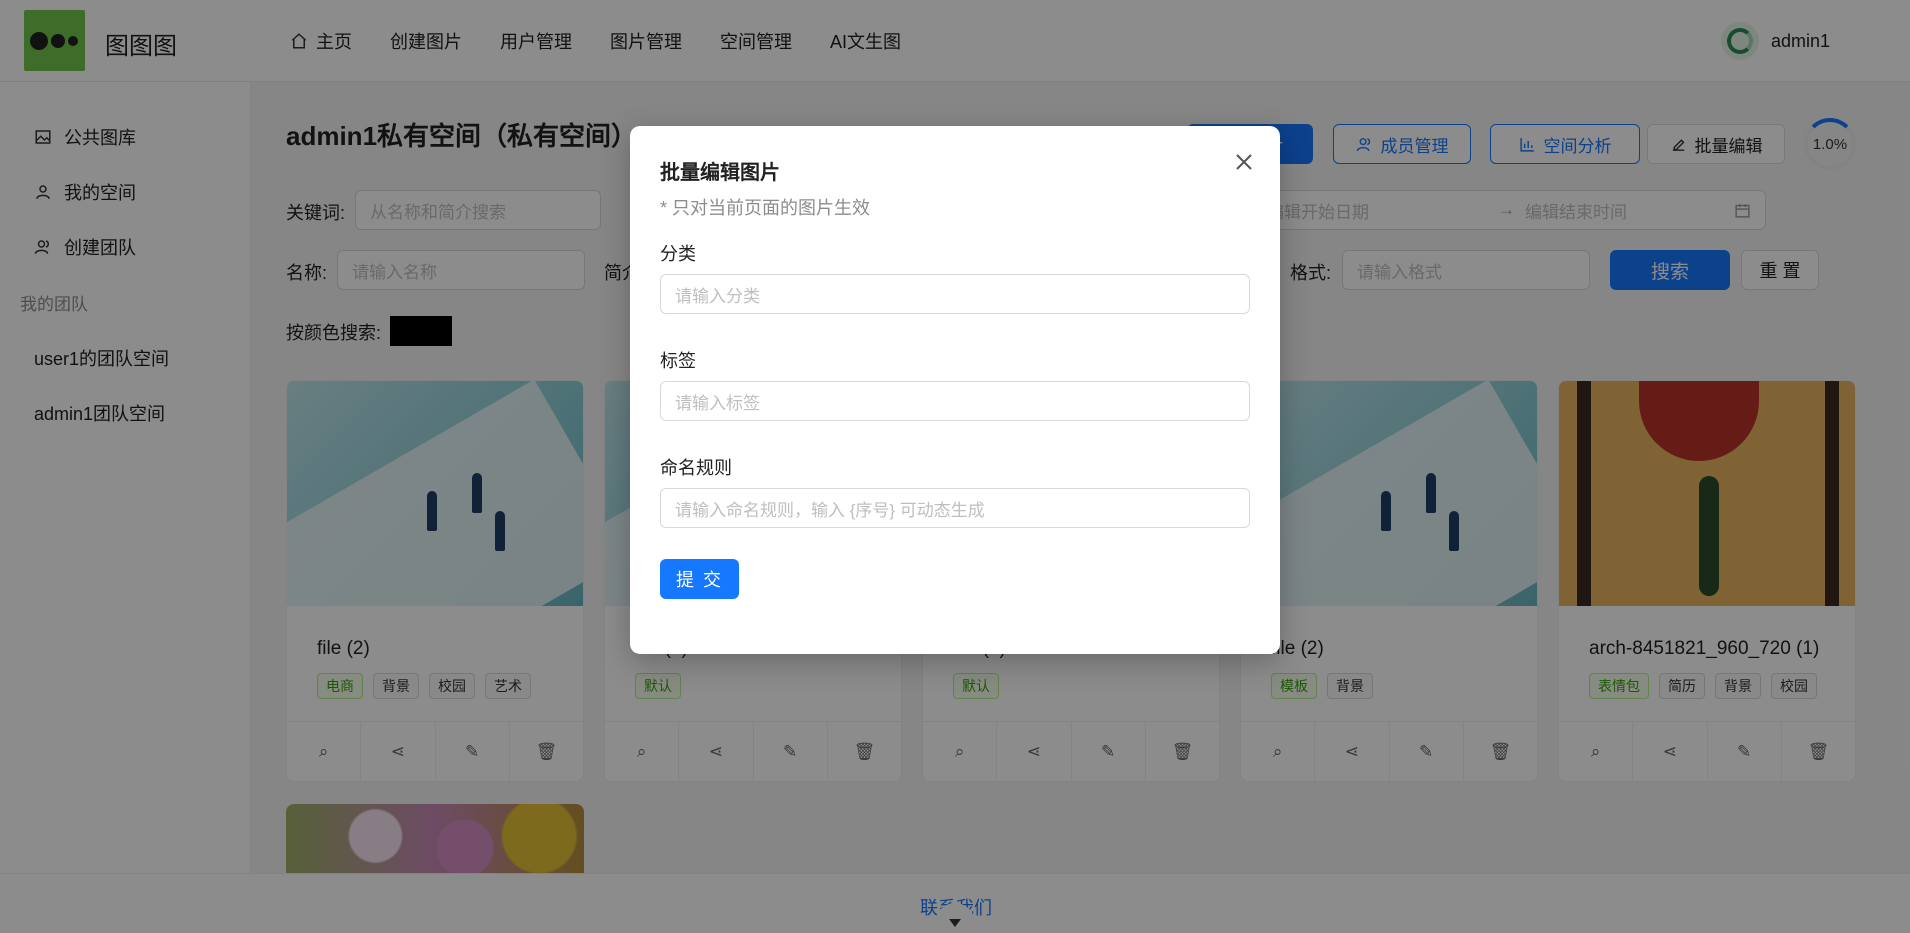 The image size is (1910, 933). Describe the element at coordinates (696, 468) in the screenshot. I see `naming-rule-label: 命名规则` at that location.